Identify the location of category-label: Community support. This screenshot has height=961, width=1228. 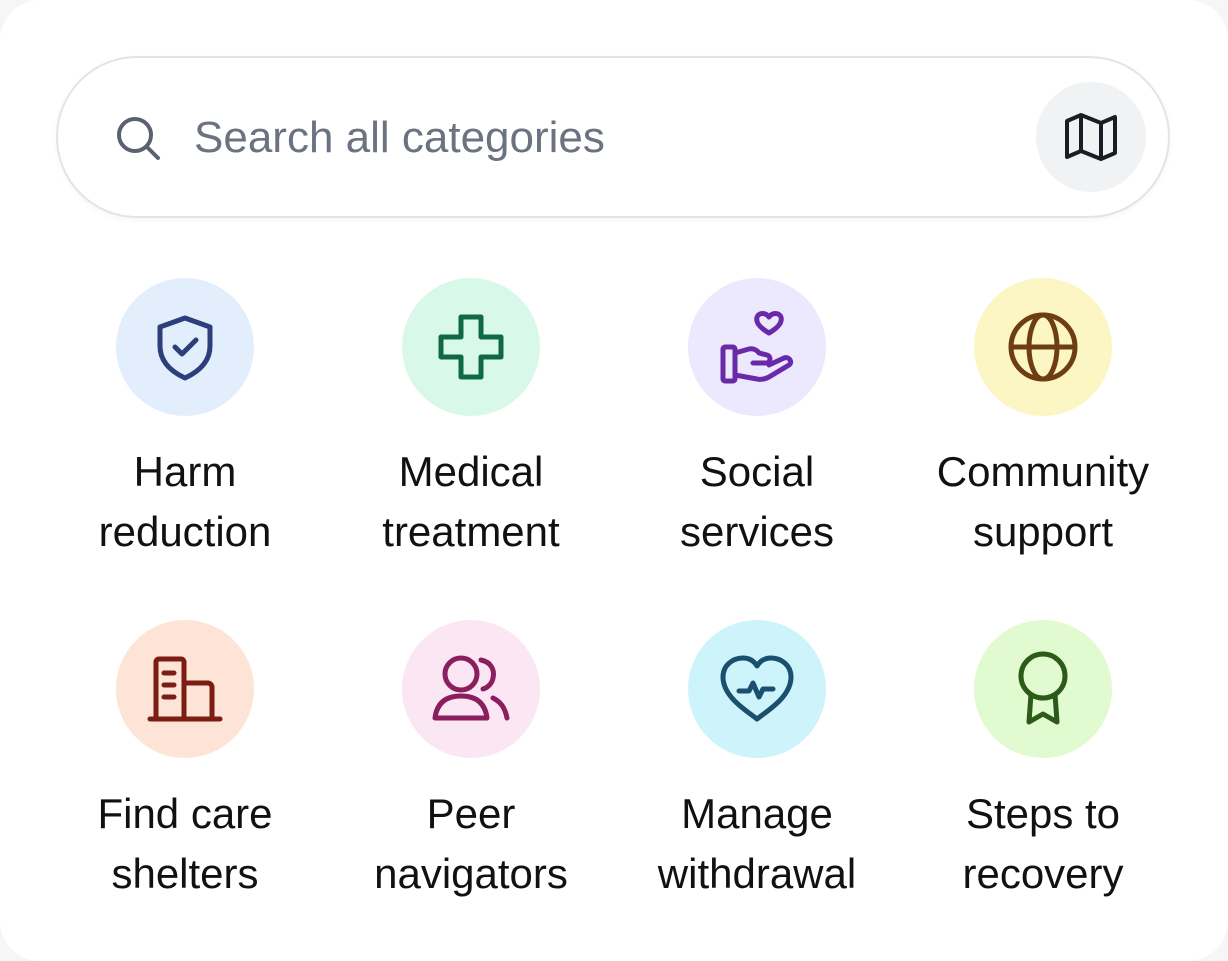
(1043, 502).